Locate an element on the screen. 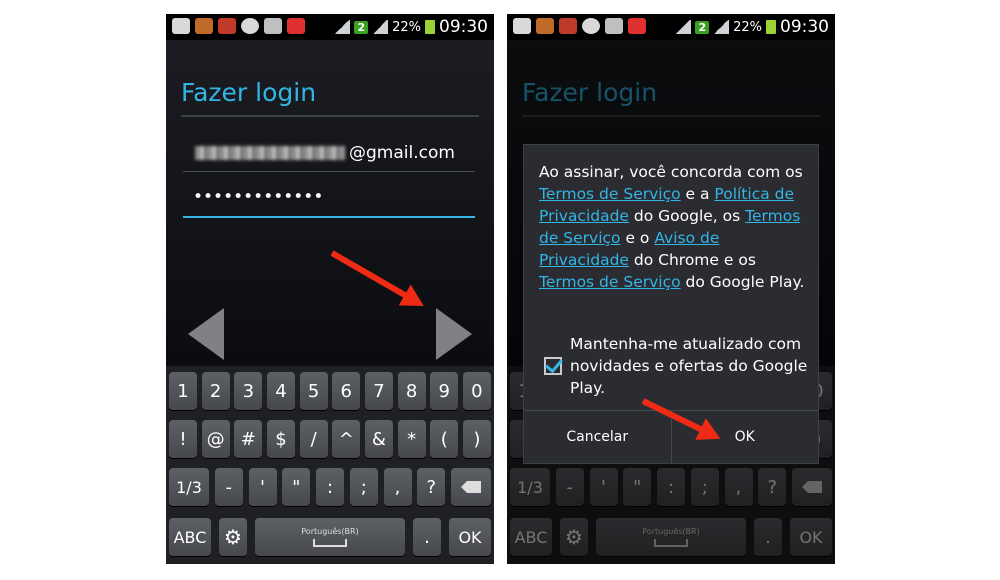  next-arrow-button is located at coordinates (454, 334).